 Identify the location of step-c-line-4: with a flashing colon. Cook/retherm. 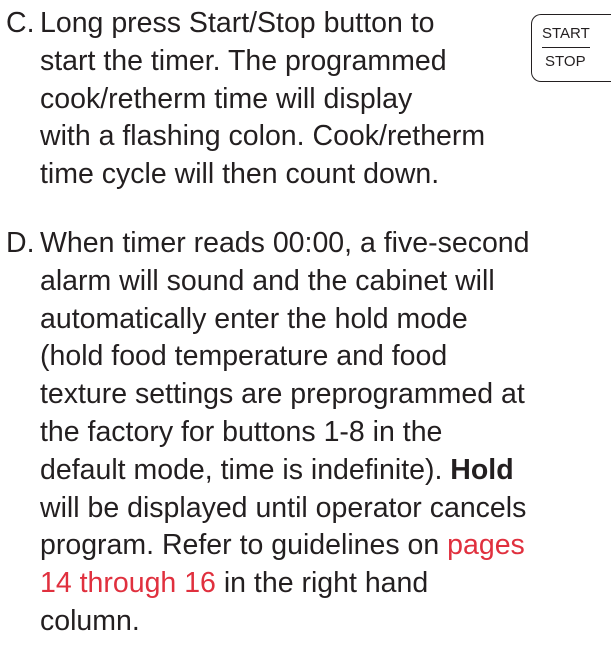
(263, 136).